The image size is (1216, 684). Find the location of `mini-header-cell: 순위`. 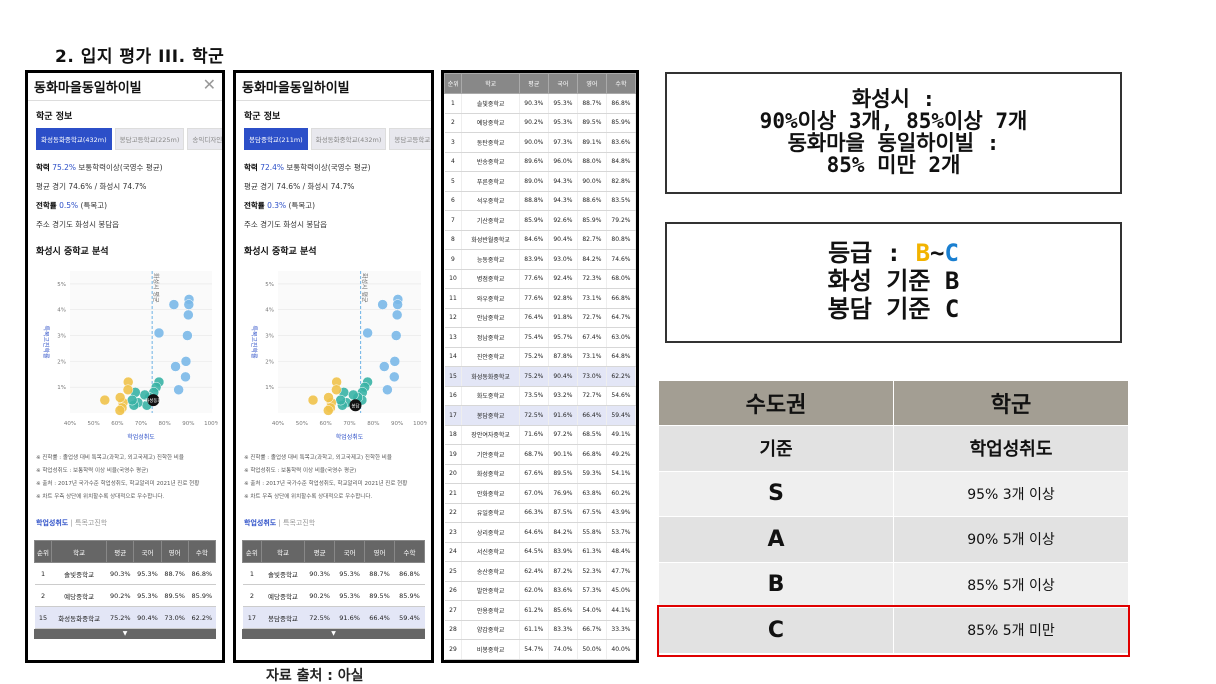

mini-header-cell: 순위 is located at coordinates (43, 551).